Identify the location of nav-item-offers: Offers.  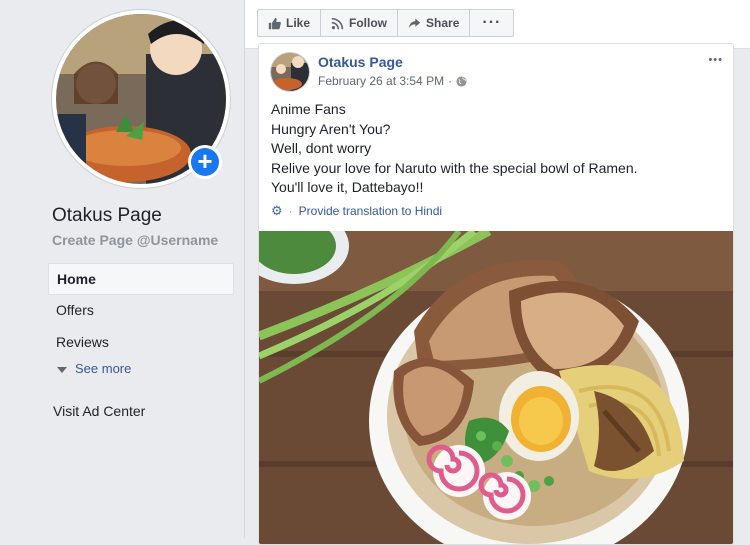
(141, 311).